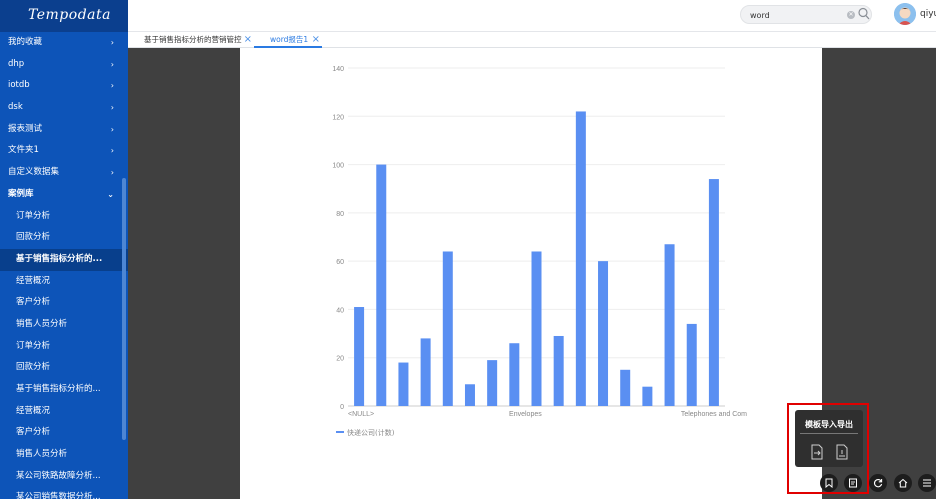 This screenshot has width=936, height=499. What do you see at coordinates (64, 86) in the screenshot?
I see `sidebar-item: iotdb ›` at bounding box center [64, 86].